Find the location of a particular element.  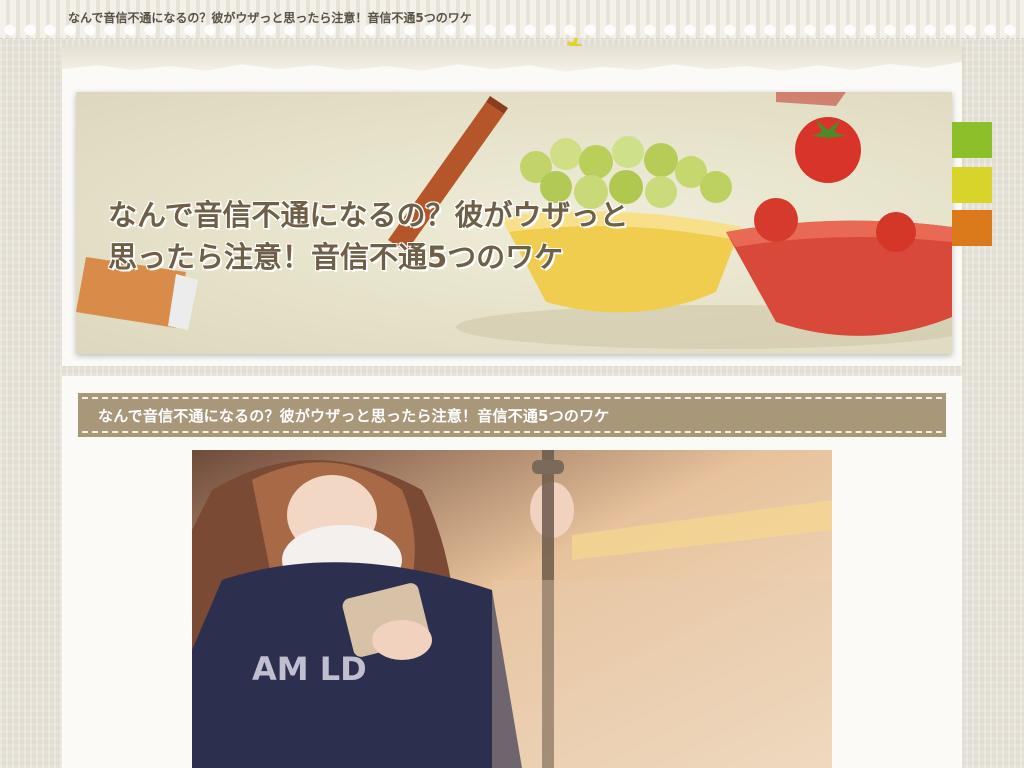

banner-title-line-2: 思ったら注意！音信不通5つのワケ is located at coordinates (336, 257).